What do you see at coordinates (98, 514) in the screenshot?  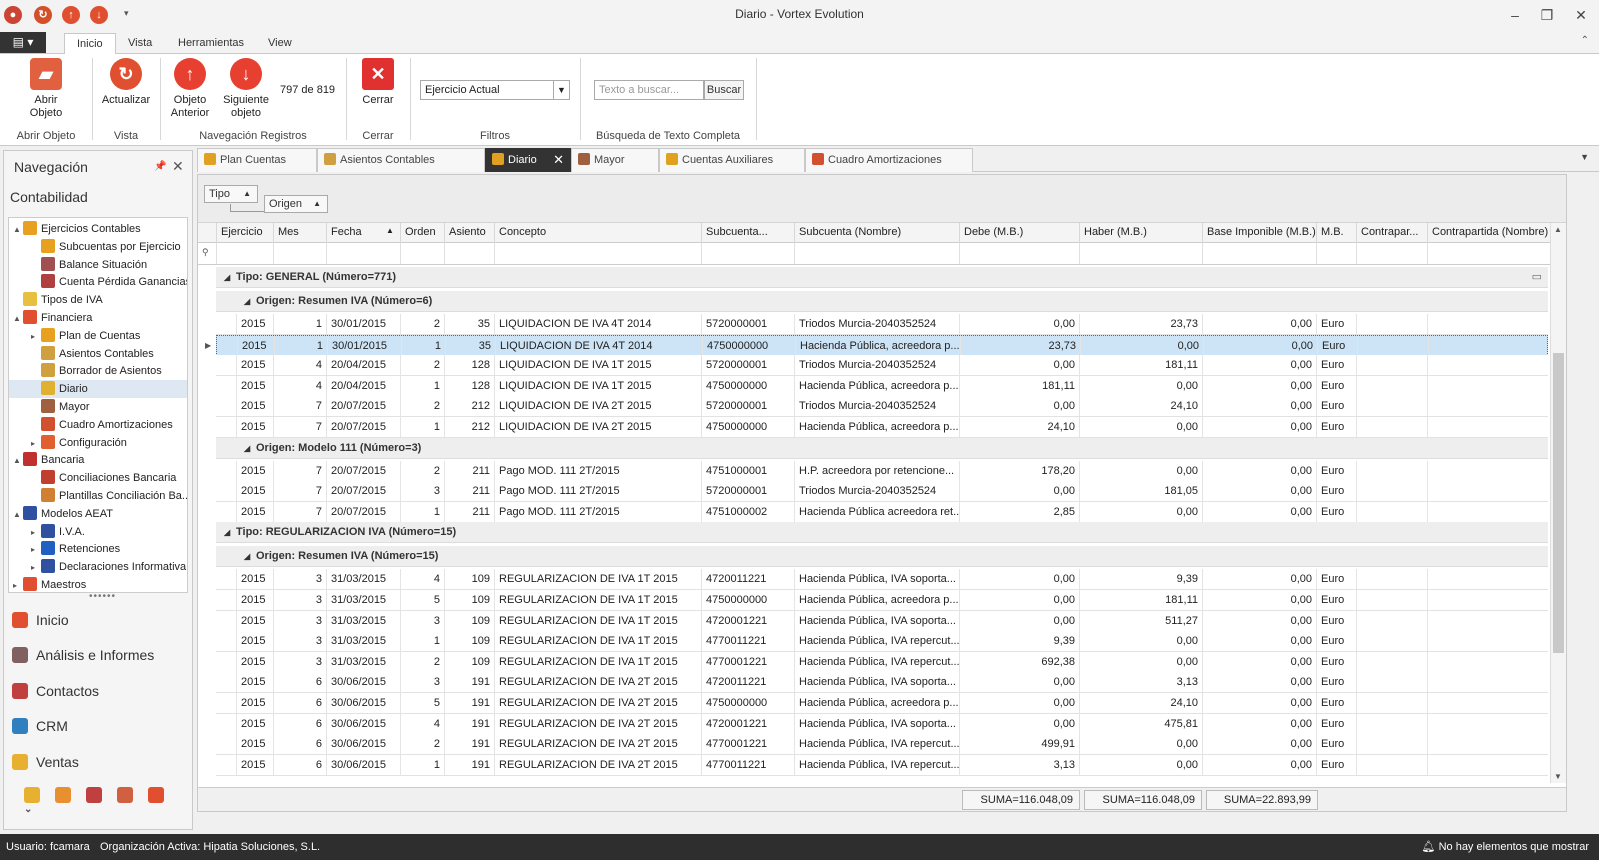 I see `tree-item: ▲ Modelos AEAT` at bounding box center [98, 514].